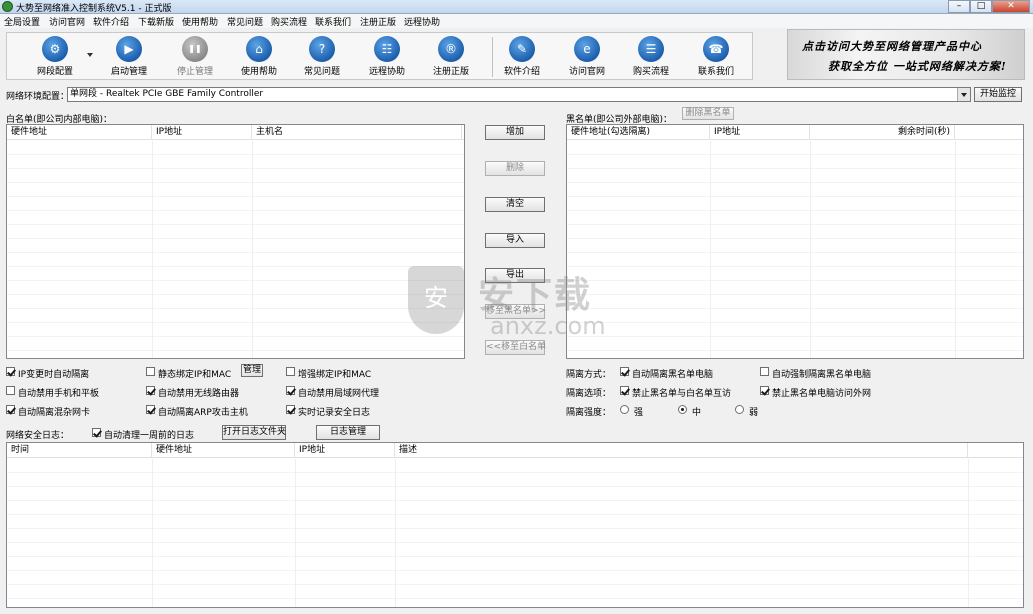  I want to click on cart-icon: ☰, so click(651, 49).